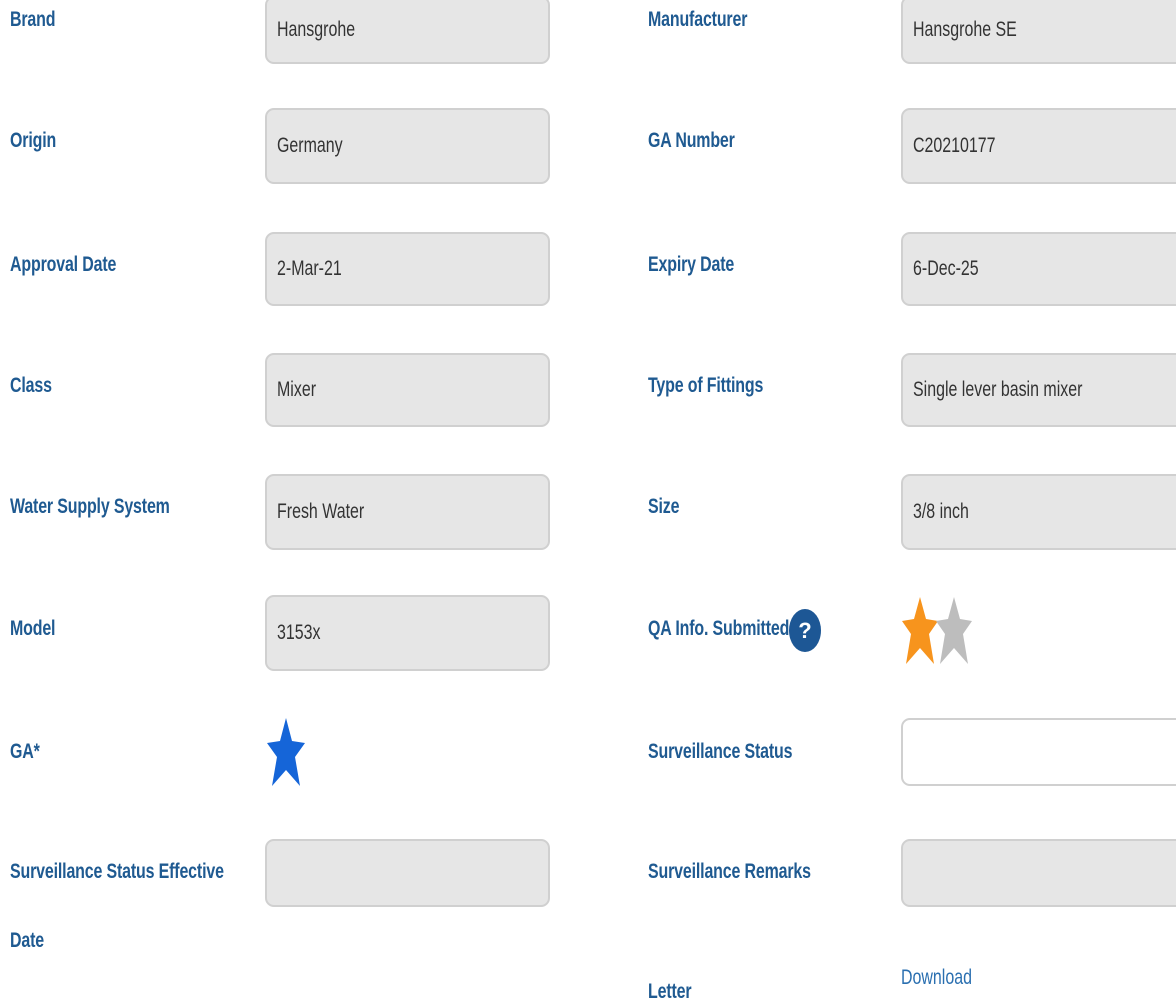 The width and height of the screenshot is (1176, 1006). What do you see at coordinates (1038, 269) in the screenshot?
I see `expiry-date-field: 6-Dec-25` at bounding box center [1038, 269].